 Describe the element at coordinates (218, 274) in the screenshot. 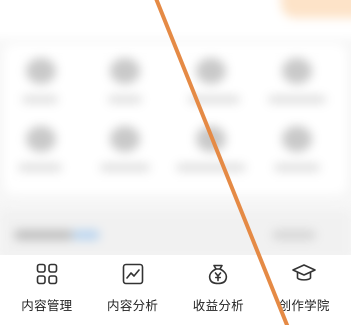

I see `money-bag-icon` at that location.